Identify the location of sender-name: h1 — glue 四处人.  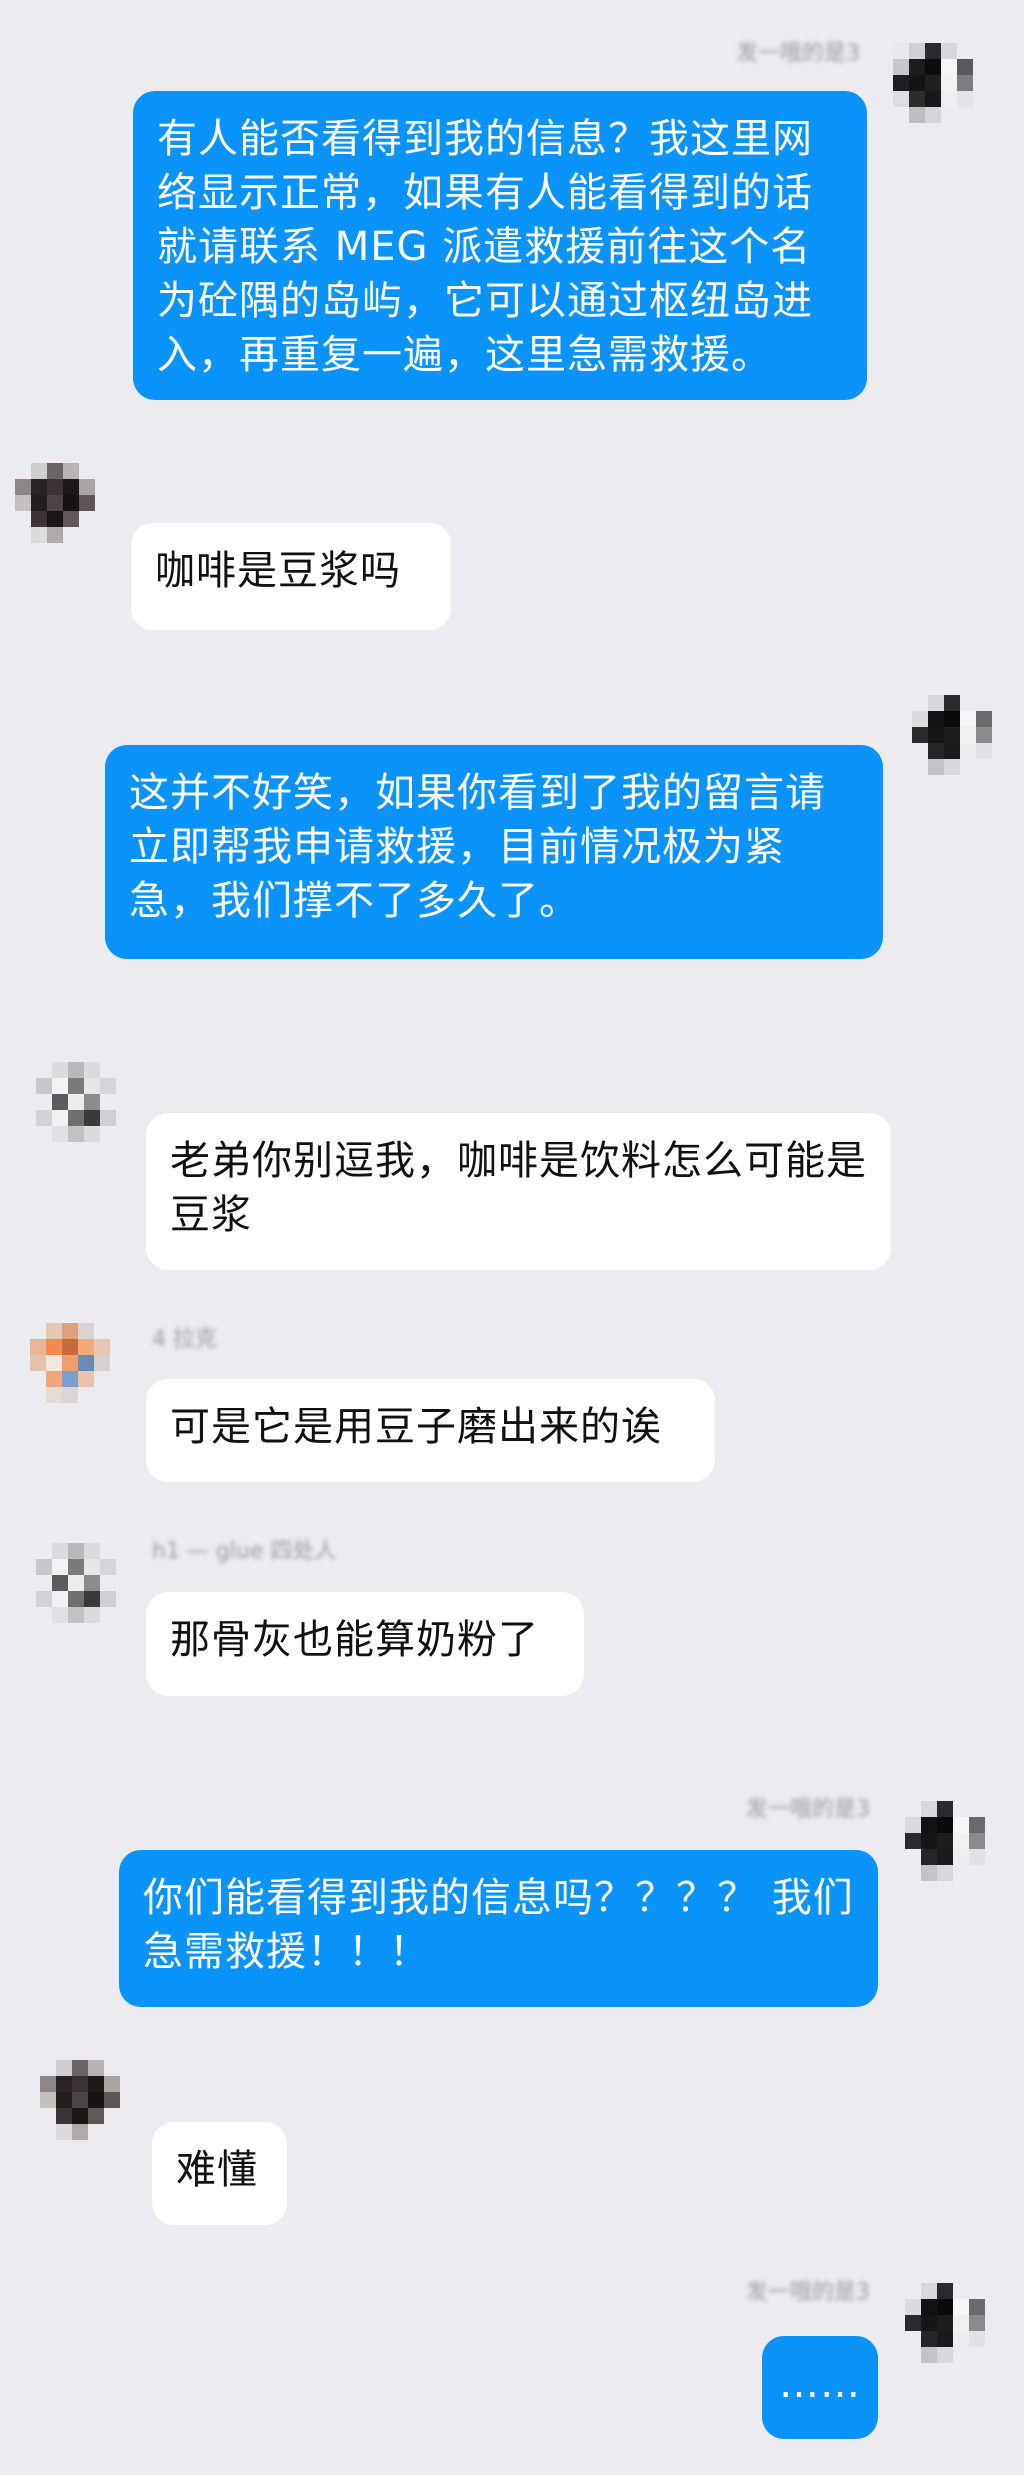
(244, 1551).